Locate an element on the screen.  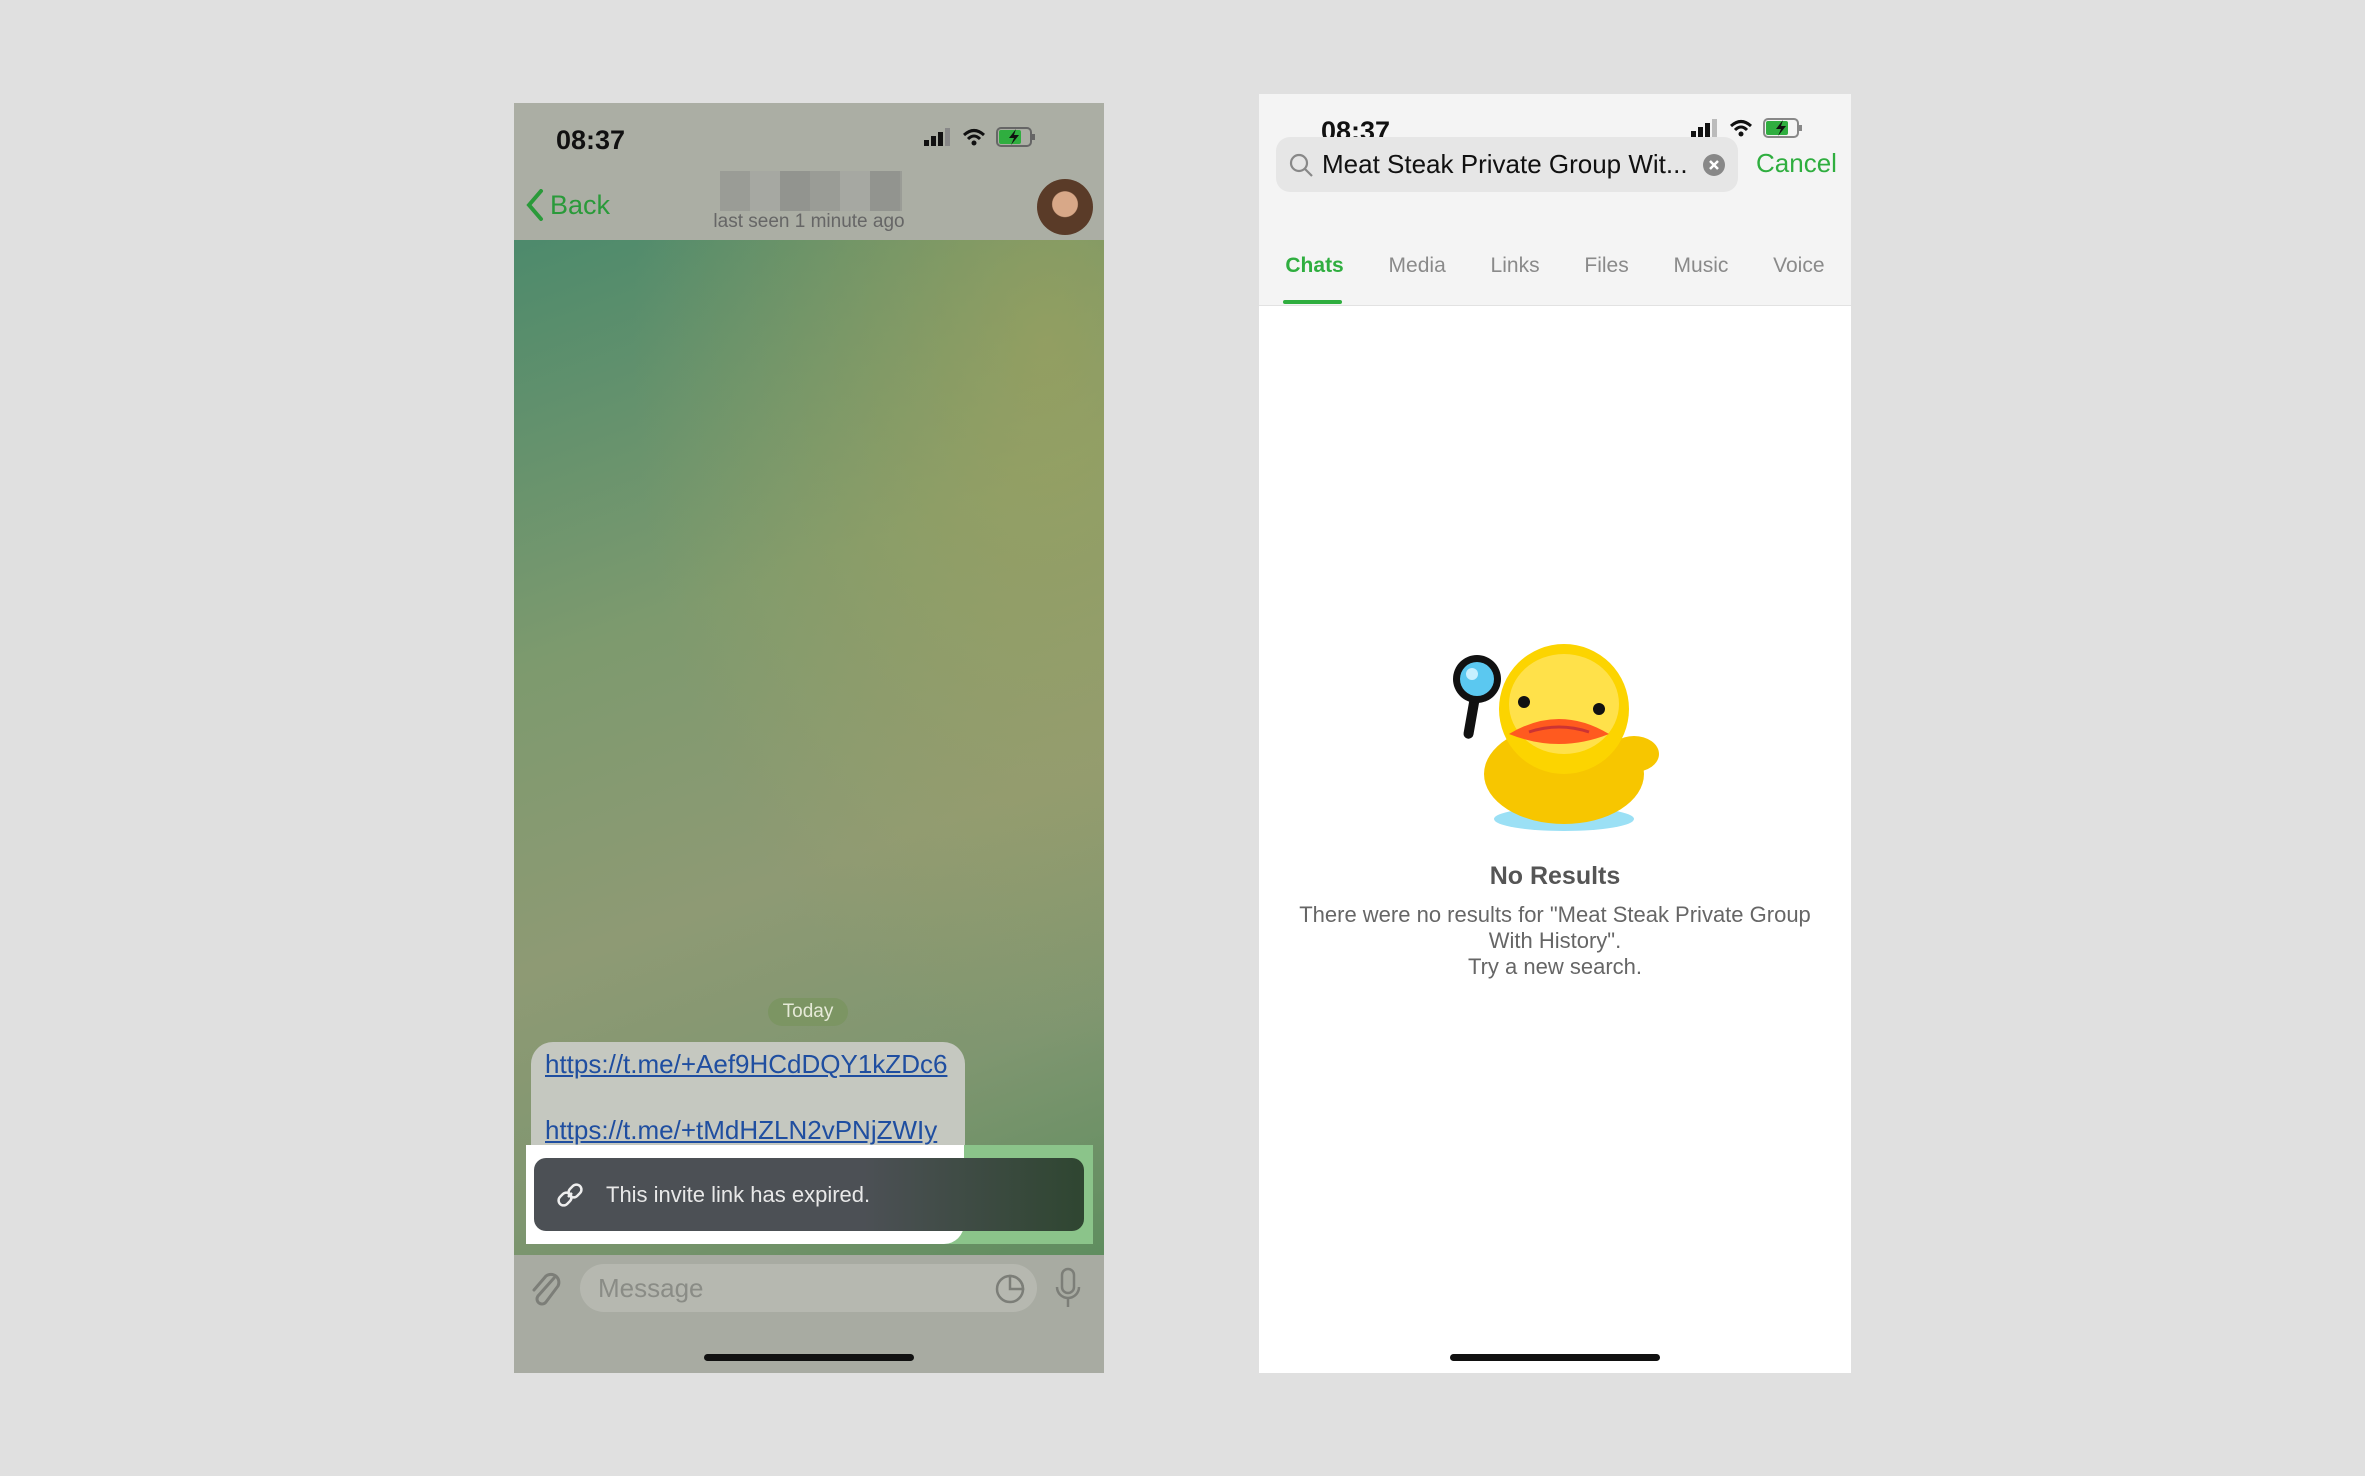
sticker-icon is located at coordinates (1010, 1289).